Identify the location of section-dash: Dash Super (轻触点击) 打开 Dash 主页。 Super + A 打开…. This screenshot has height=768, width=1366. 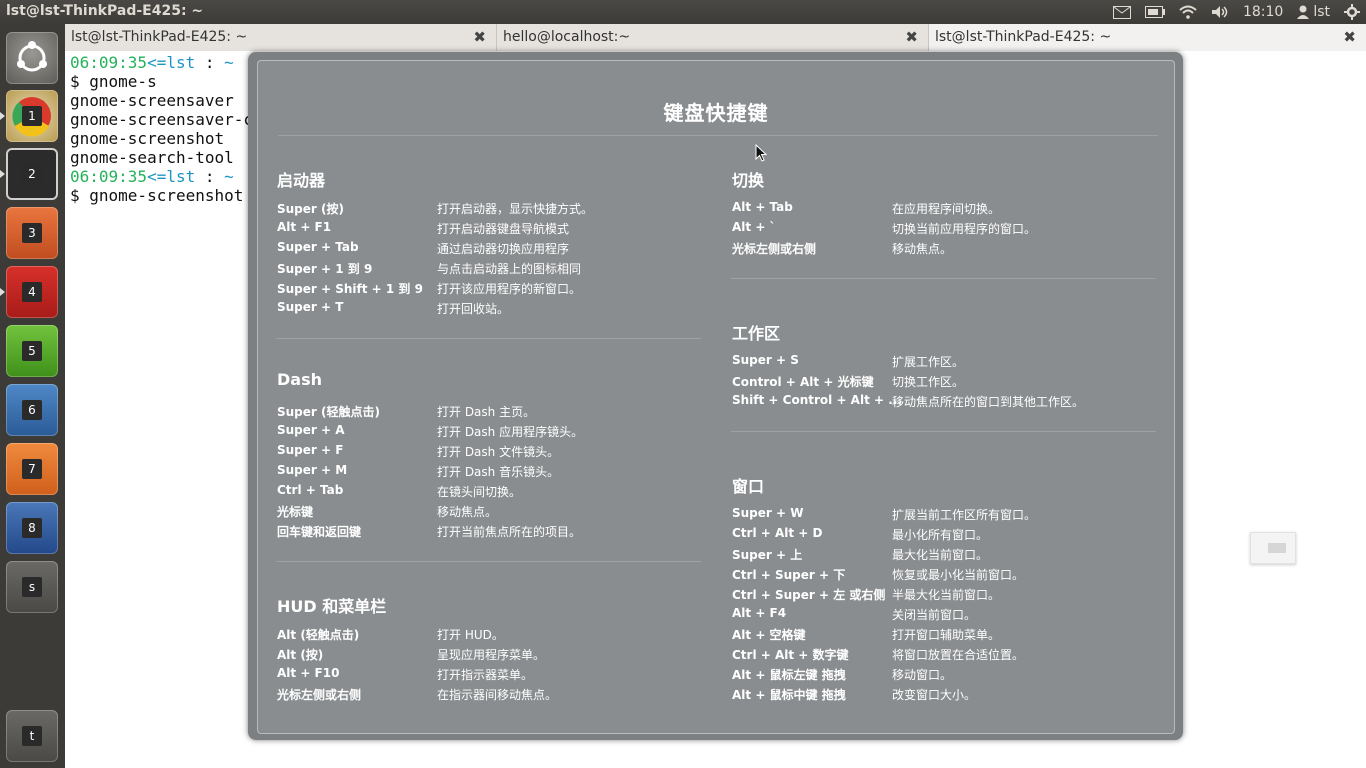
(430, 454).